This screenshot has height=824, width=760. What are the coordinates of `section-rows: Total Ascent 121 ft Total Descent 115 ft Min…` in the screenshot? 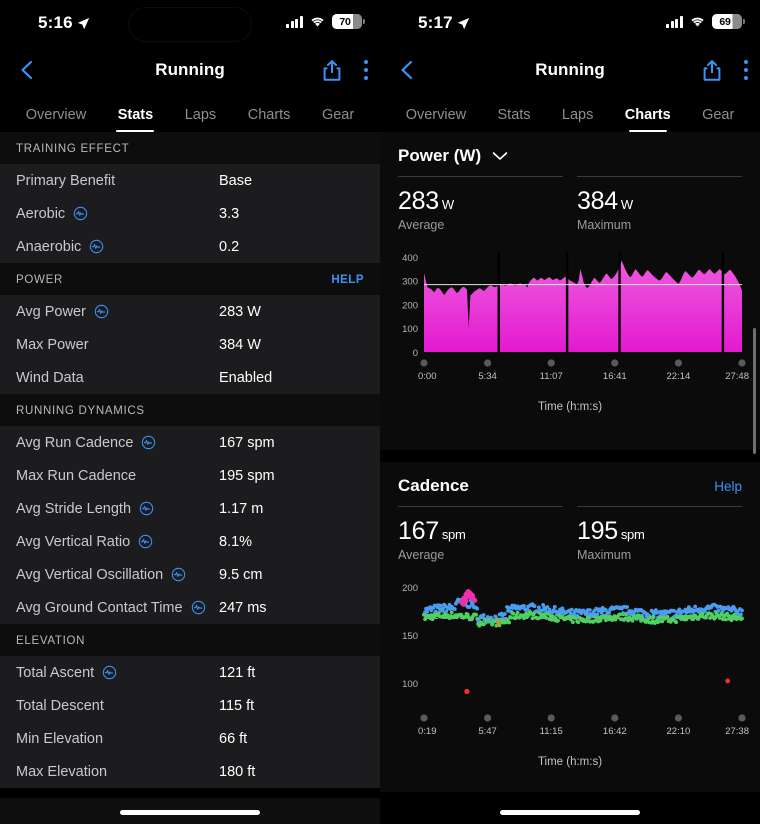 It's located at (190, 722).